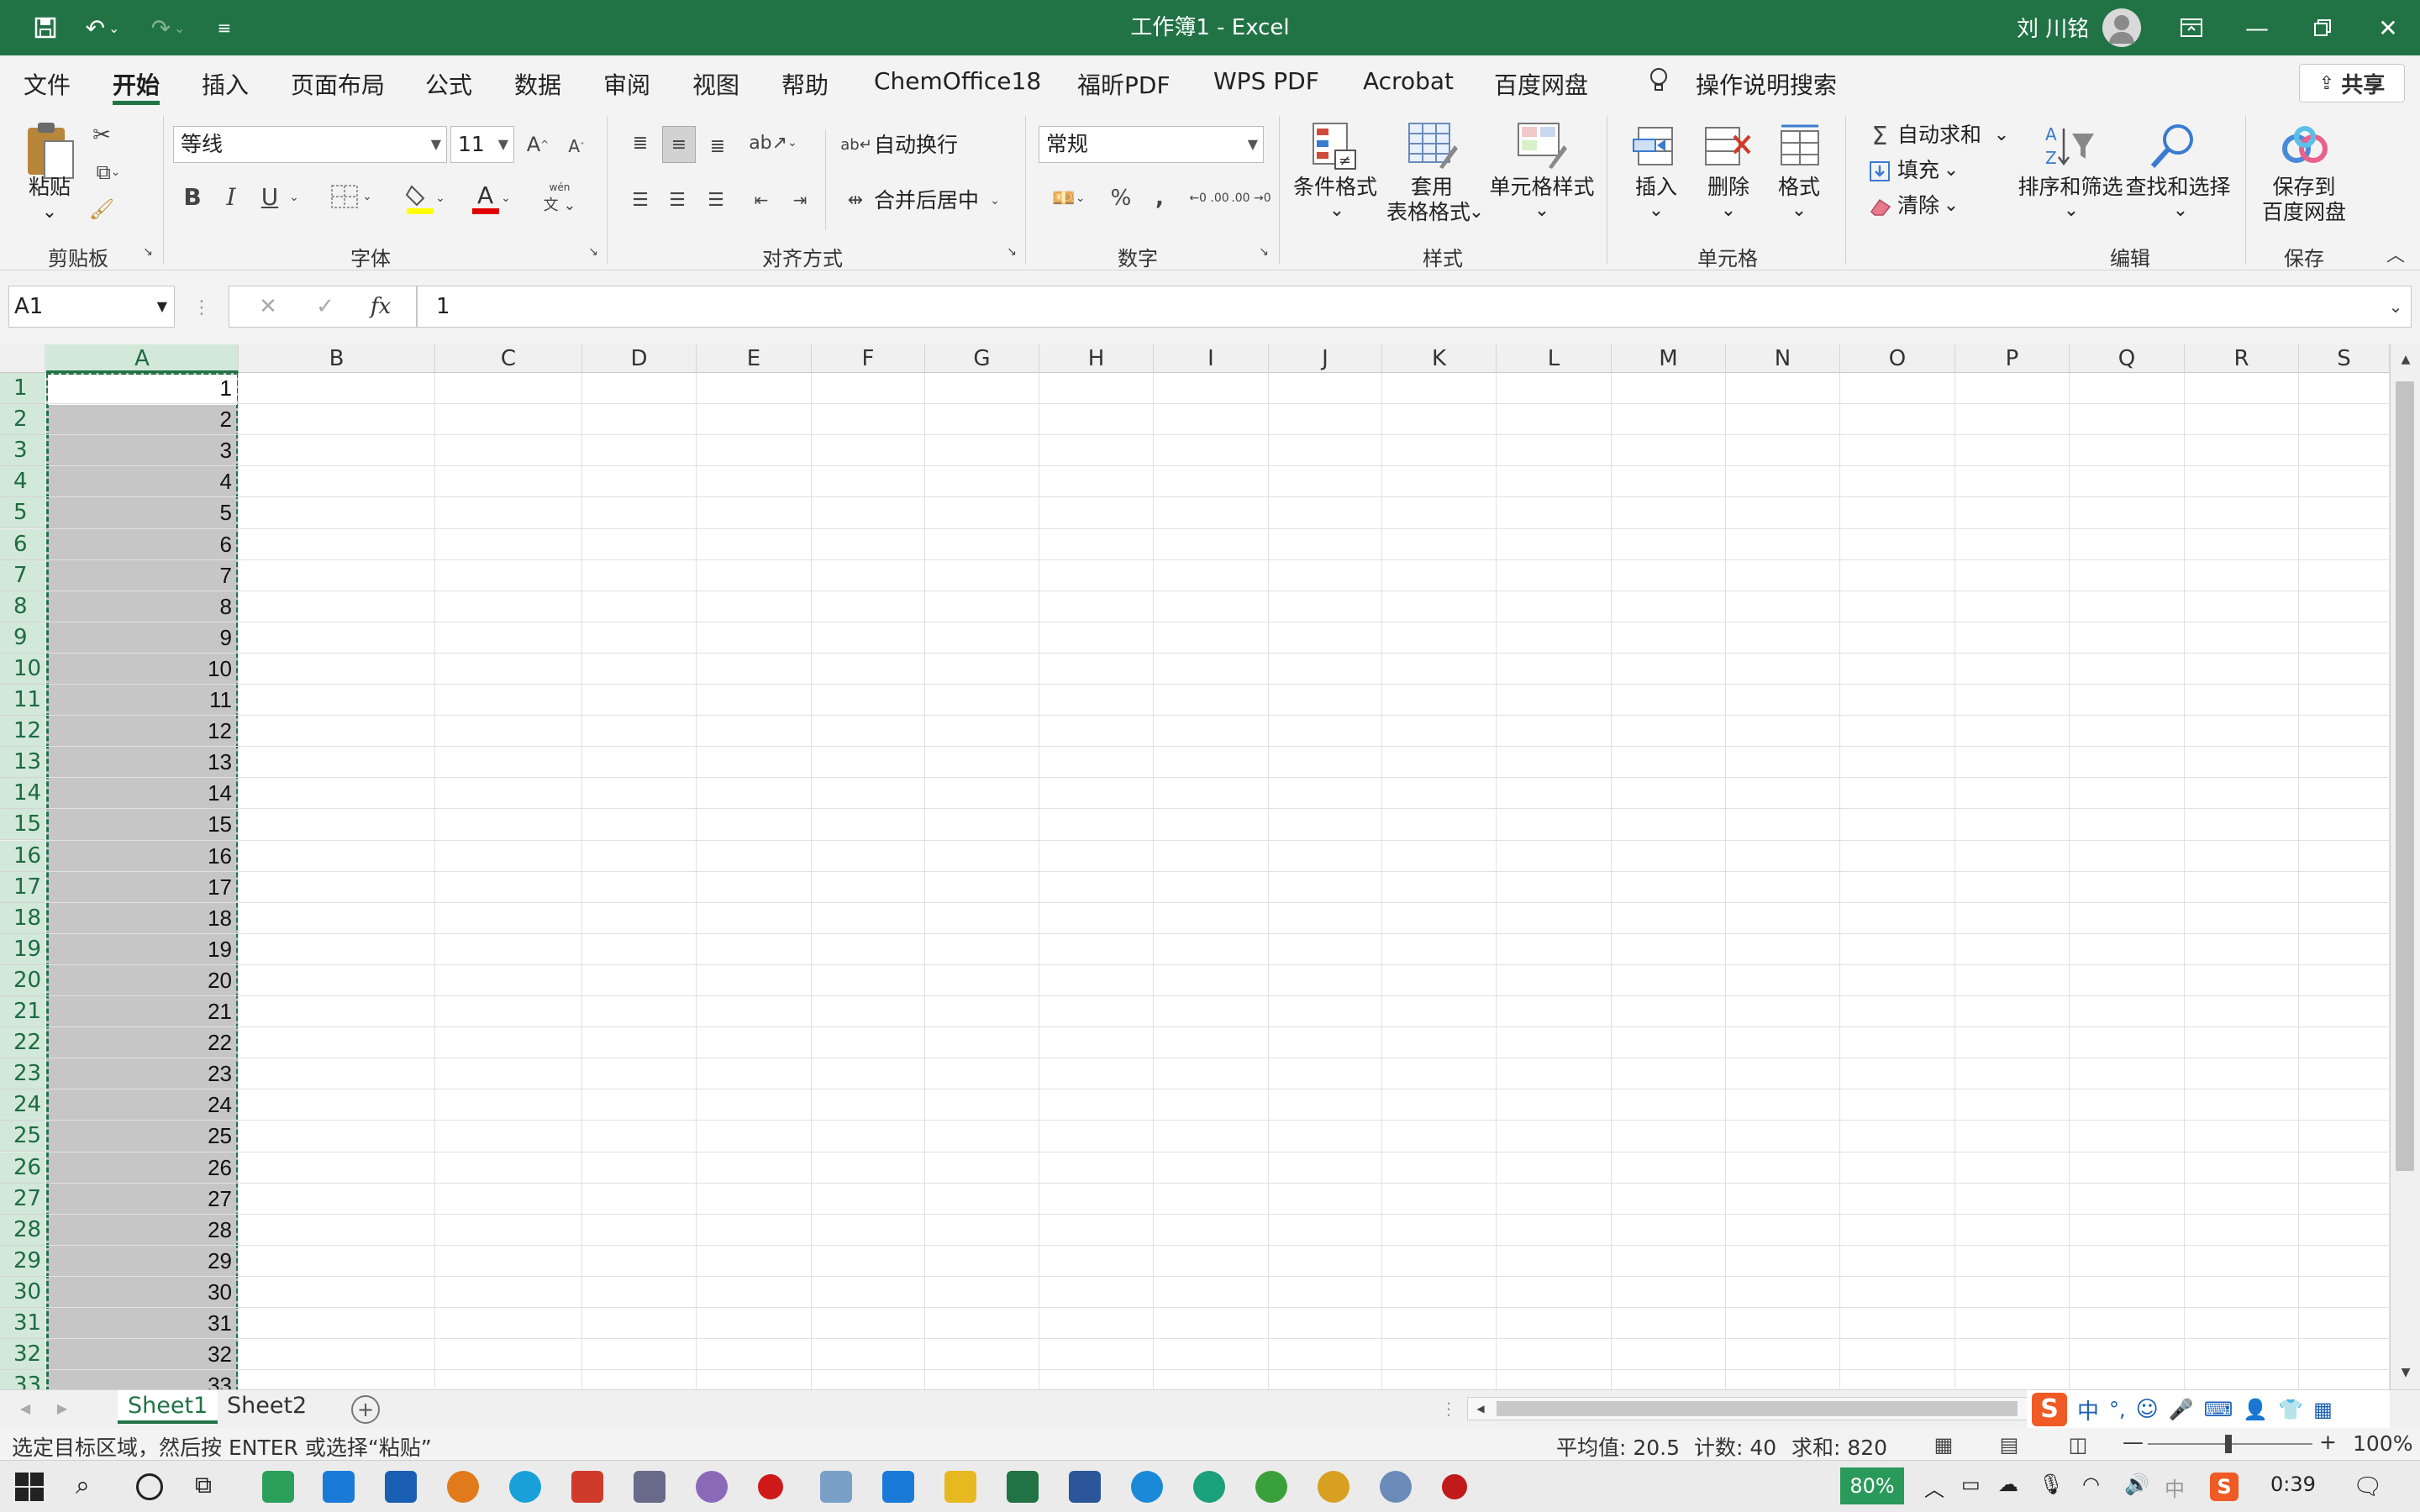 The width and height of the screenshot is (2420, 1512). What do you see at coordinates (2012, 358) in the screenshot?
I see `column-header-p: P` at bounding box center [2012, 358].